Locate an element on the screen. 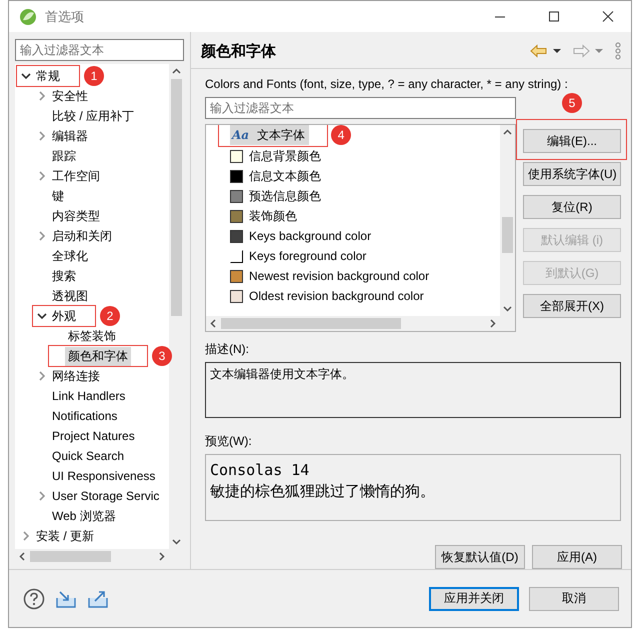 Image resolution: width=635 pixels, height=636 pixels. preview-label: 预览(W): is located at coordinates (229, 441).